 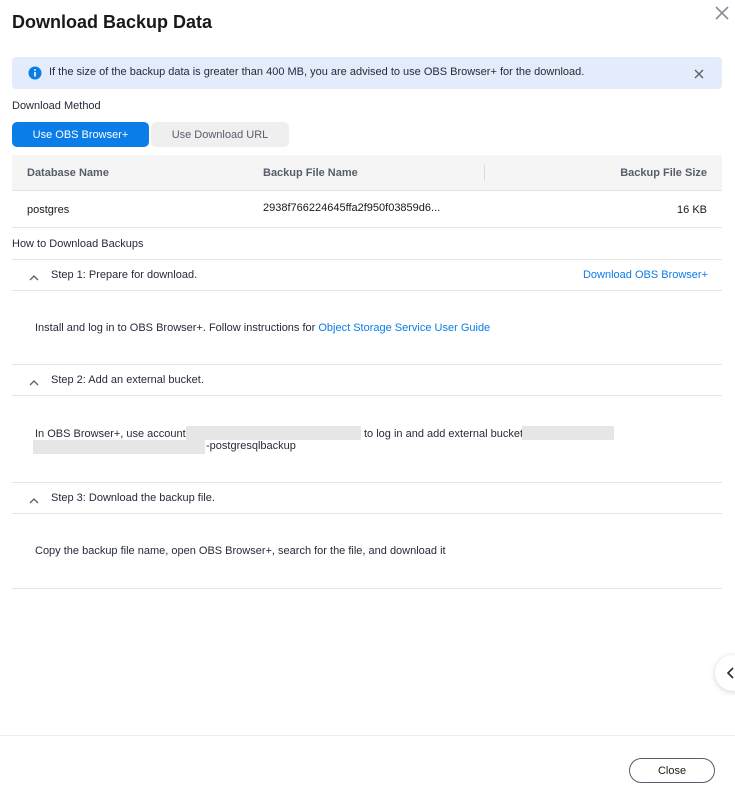 I want to click on dialog-close-icon, so click(x=722, y=13).